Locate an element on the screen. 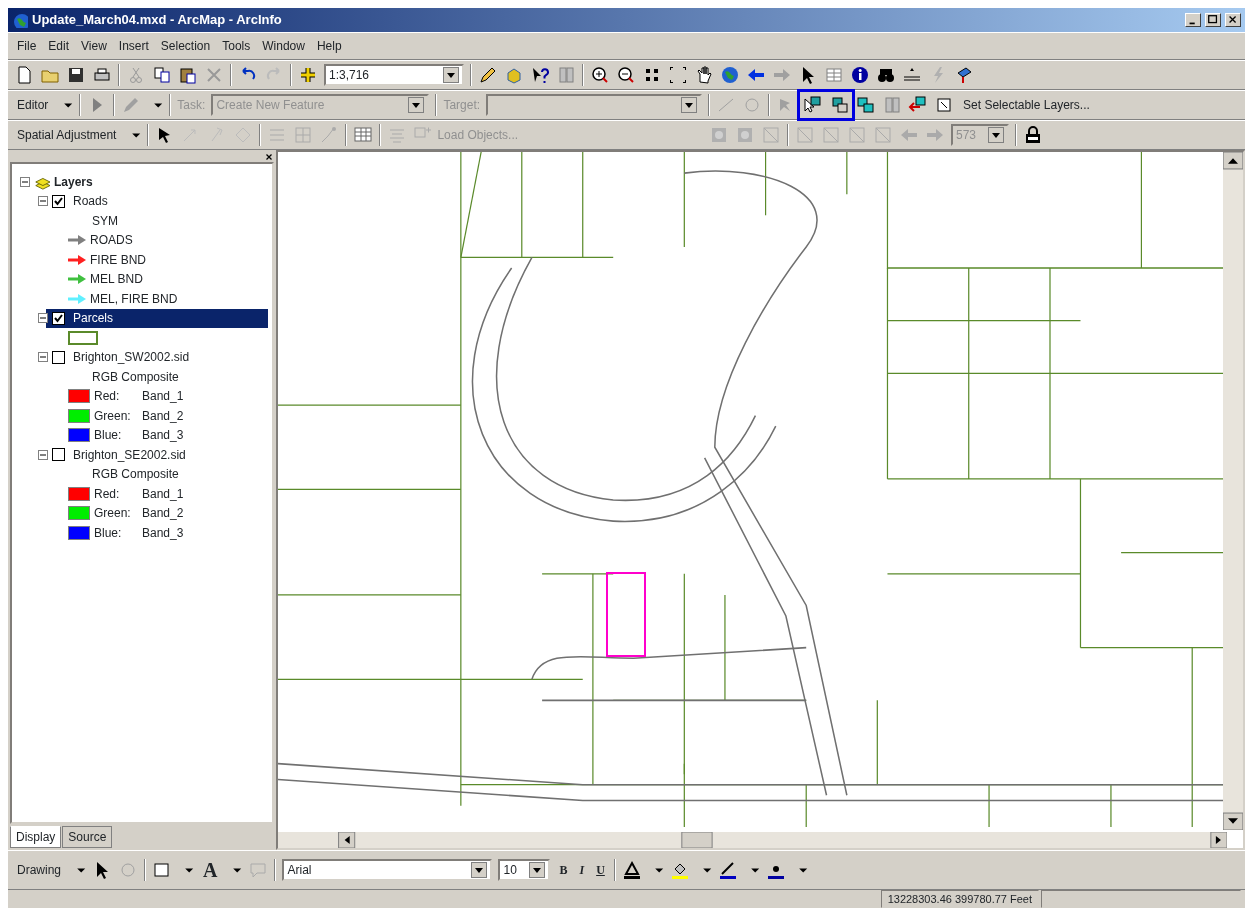  paste-icon is located at coordinates (188, 75).